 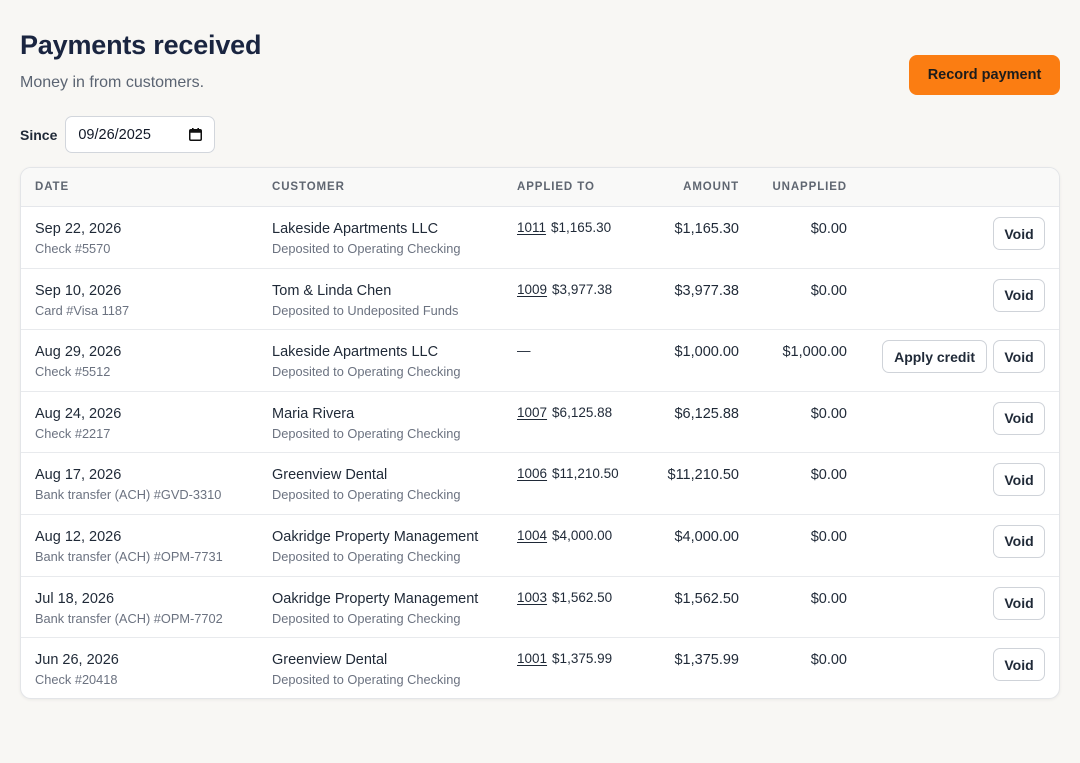 What do you see at coordinates (706, 229) in the screenshot?
I see `payment-amount: $1,165.30` at bounding box center [706, 229].